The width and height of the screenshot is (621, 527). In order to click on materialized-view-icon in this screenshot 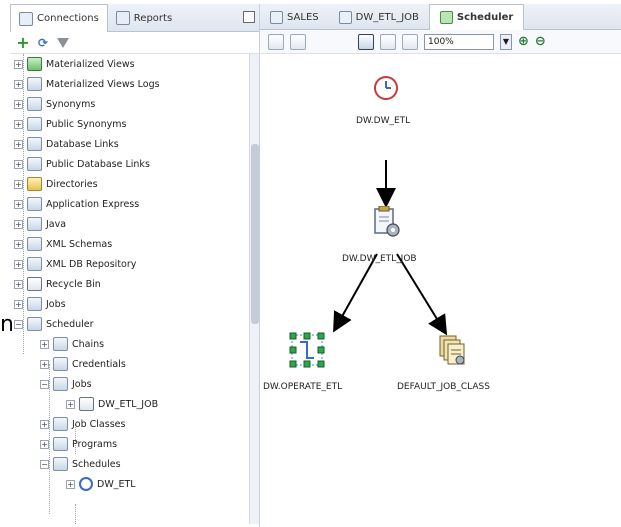, I will do `click(34, 64)`.